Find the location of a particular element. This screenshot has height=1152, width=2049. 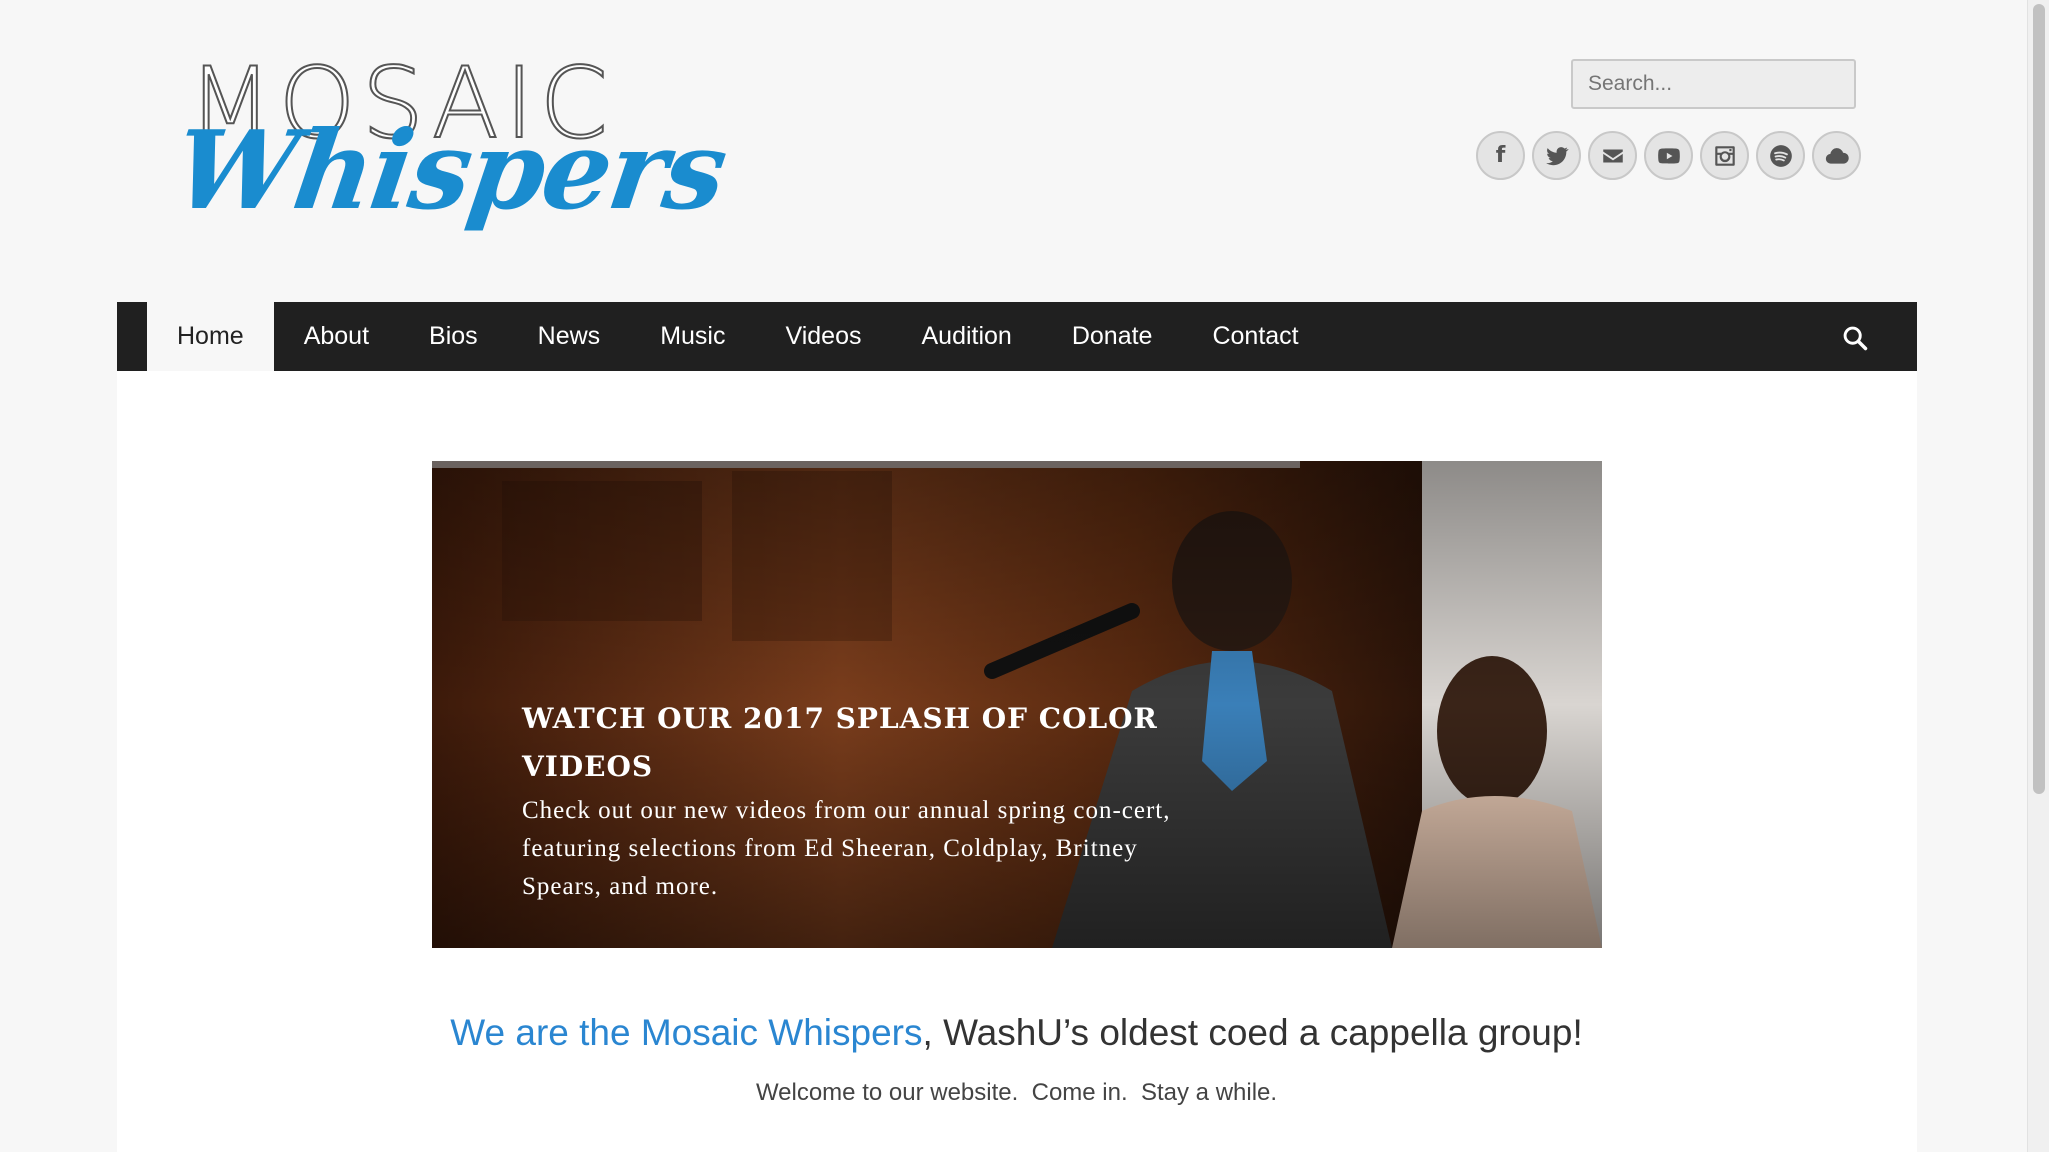

nav-item-bios: Bios is located at coordinates (453, 336).